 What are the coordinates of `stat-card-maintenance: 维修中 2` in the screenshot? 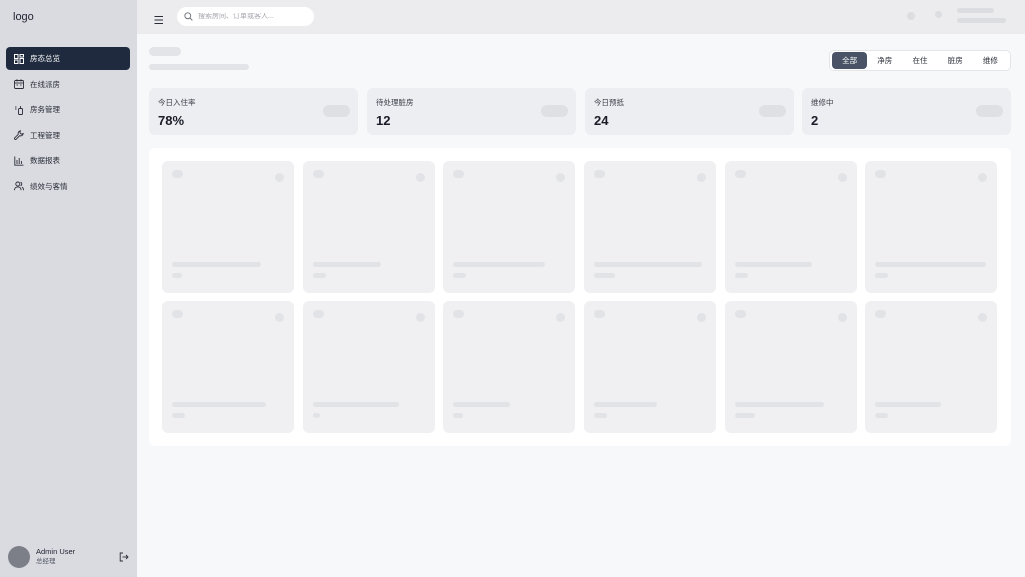 It's located at (906, 111).